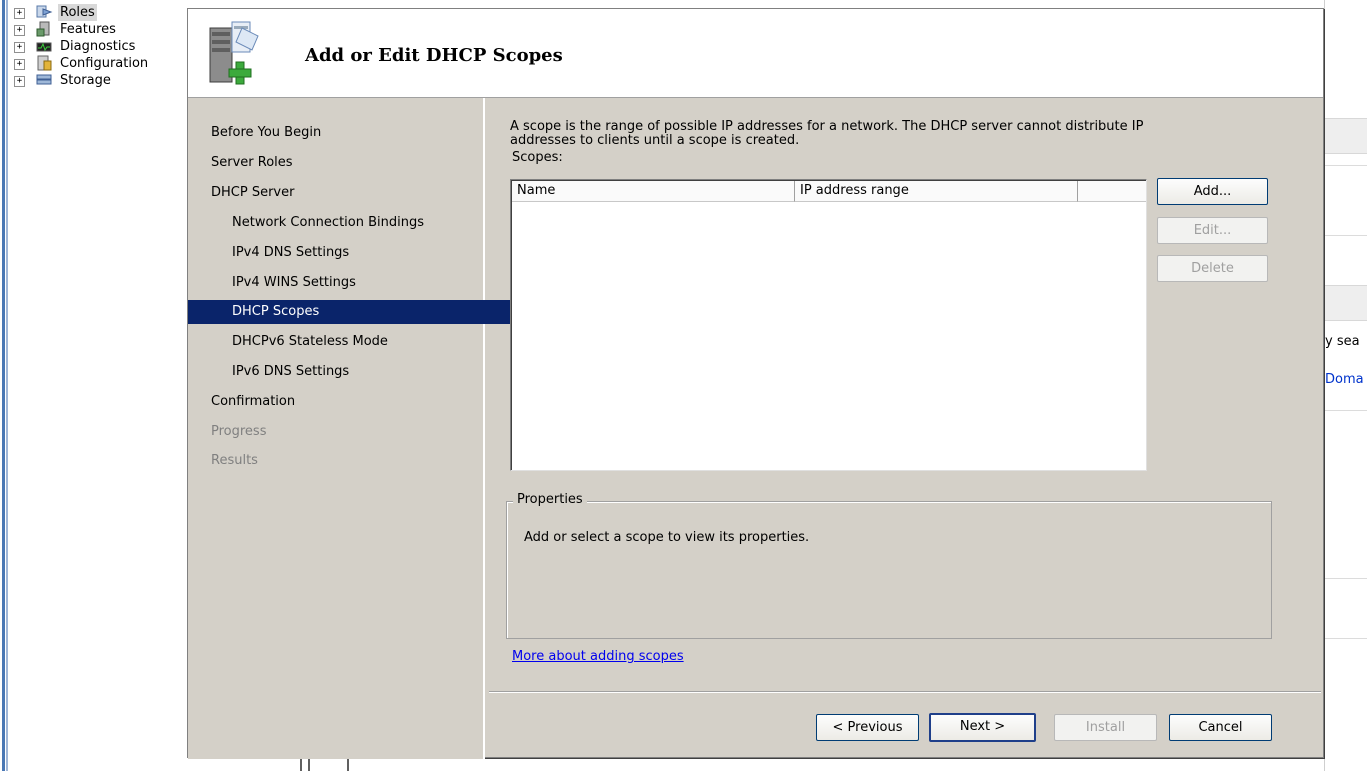 Image resolution: width=1367 pixels, height=771 pixels. I want to click on nav-ipv4-wins-settings: IPv4 WINS Settings, so click(358, 283).